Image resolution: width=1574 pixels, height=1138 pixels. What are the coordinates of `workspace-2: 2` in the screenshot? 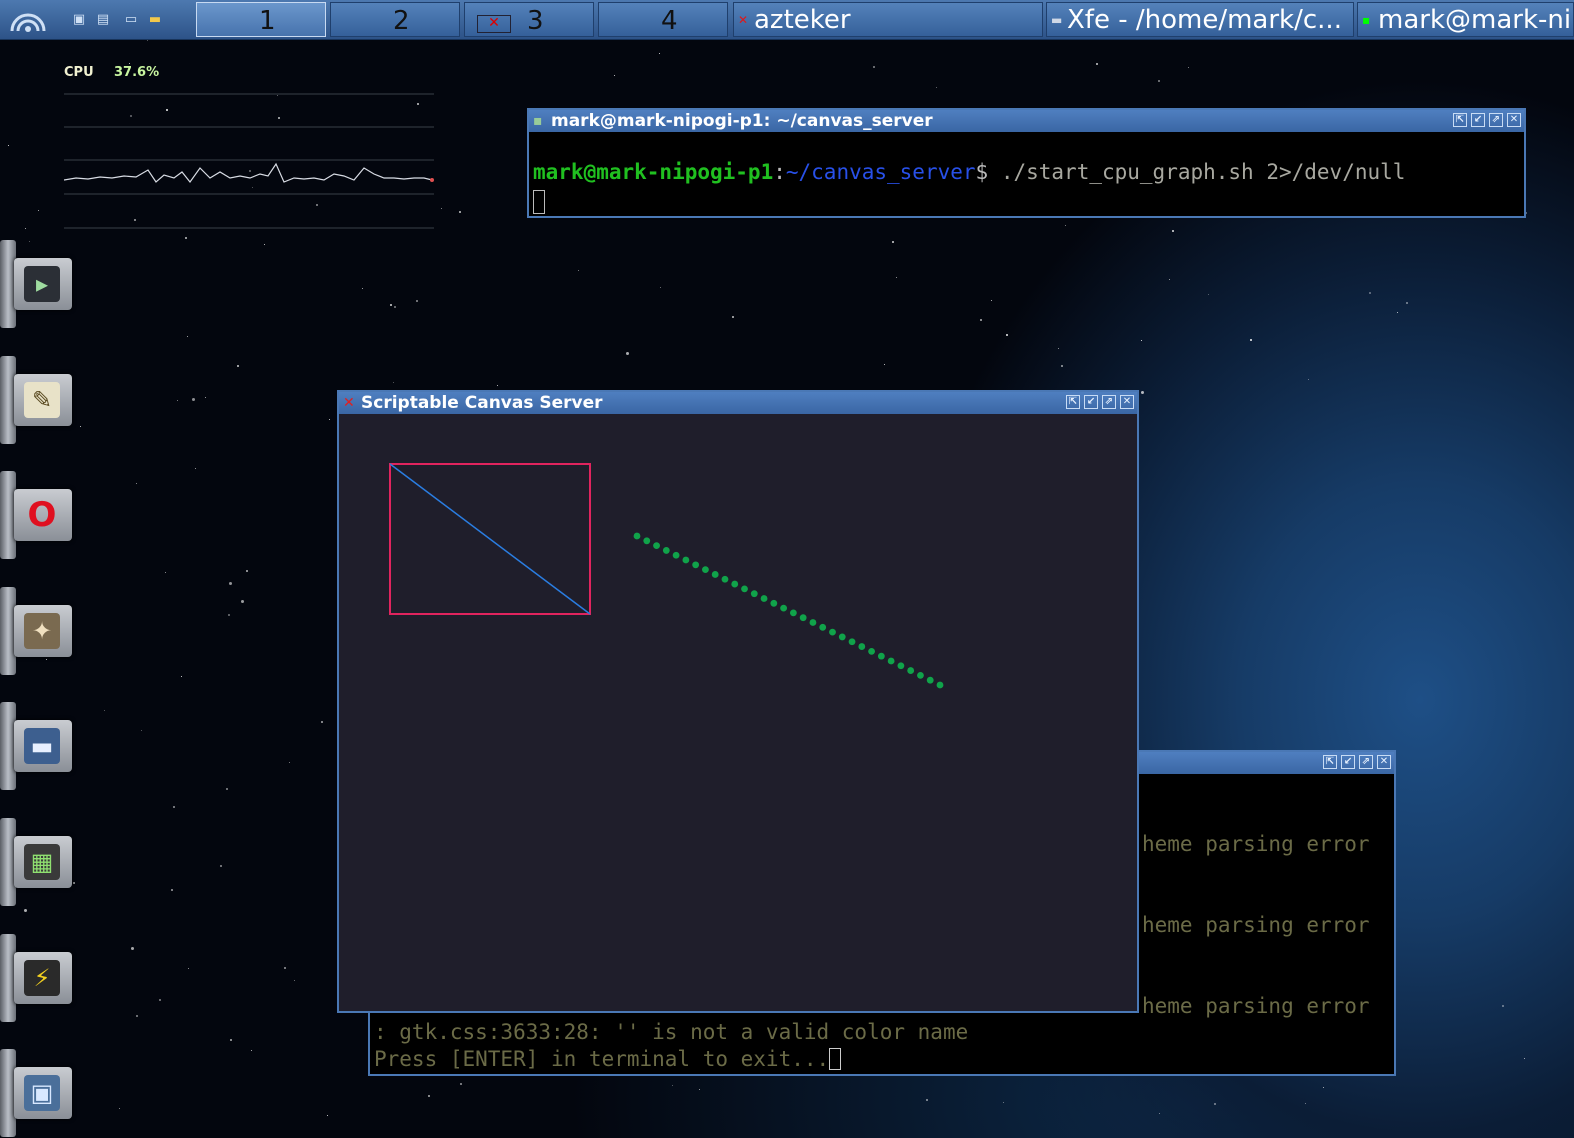 It's located at (395, 19).